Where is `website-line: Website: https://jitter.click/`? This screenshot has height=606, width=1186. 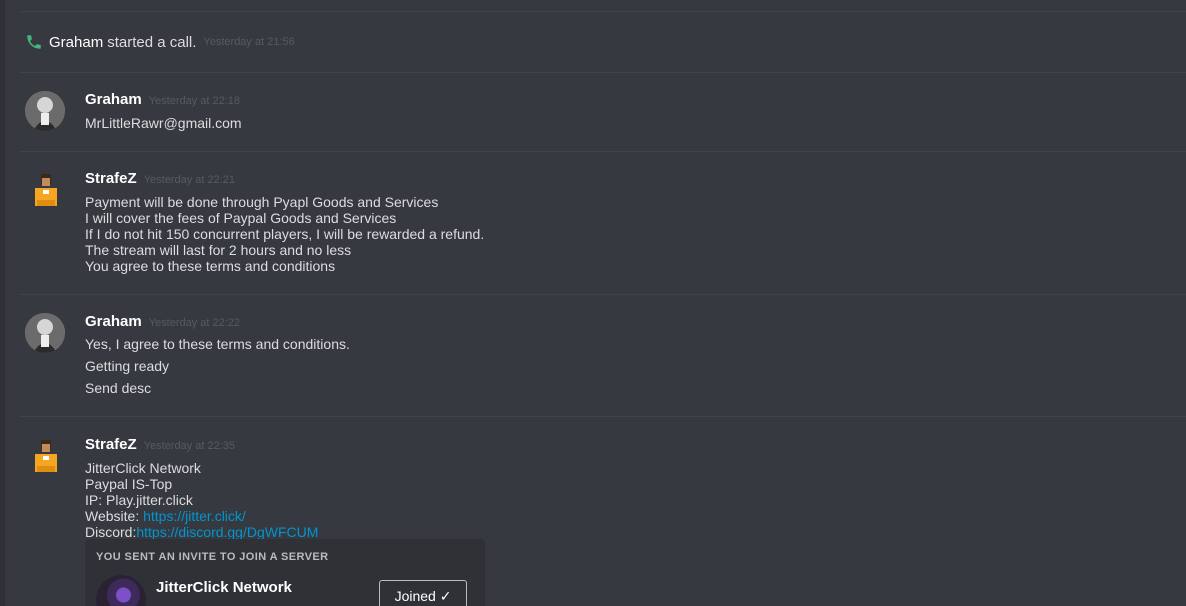
website-line: Website: https://jitter.click/ is located at coordinates (201, 516).